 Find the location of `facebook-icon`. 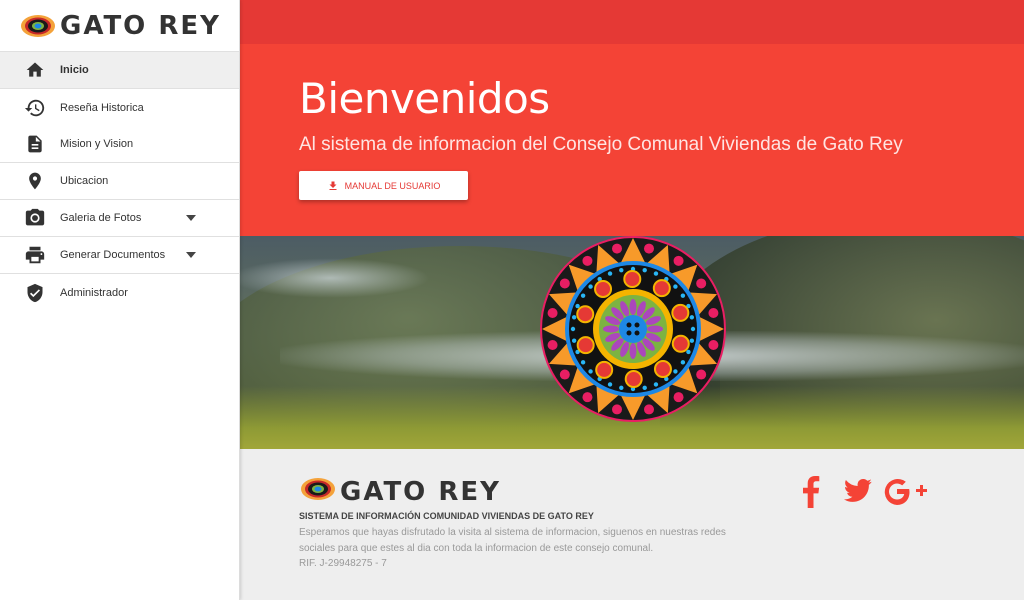

facebook-icon is located at coordinates (811, 494).